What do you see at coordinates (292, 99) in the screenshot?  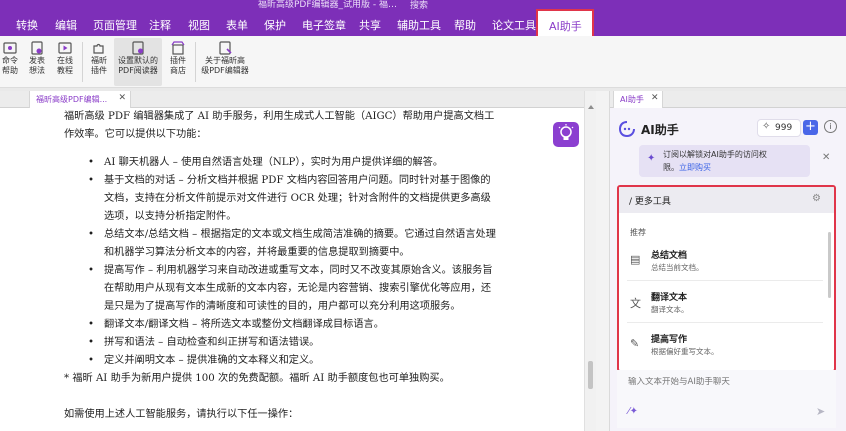 I see `document-tab-bar: 福昕高级PDF编辑... ✕` at bounding box center [292, 99].